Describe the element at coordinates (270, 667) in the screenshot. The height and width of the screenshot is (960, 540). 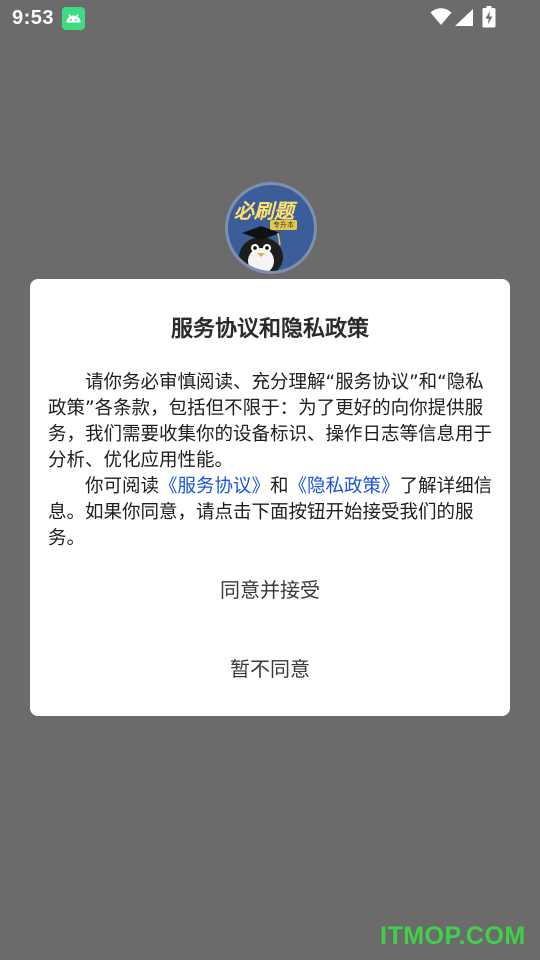
I see `decline-button: 暂不同意` at that location.